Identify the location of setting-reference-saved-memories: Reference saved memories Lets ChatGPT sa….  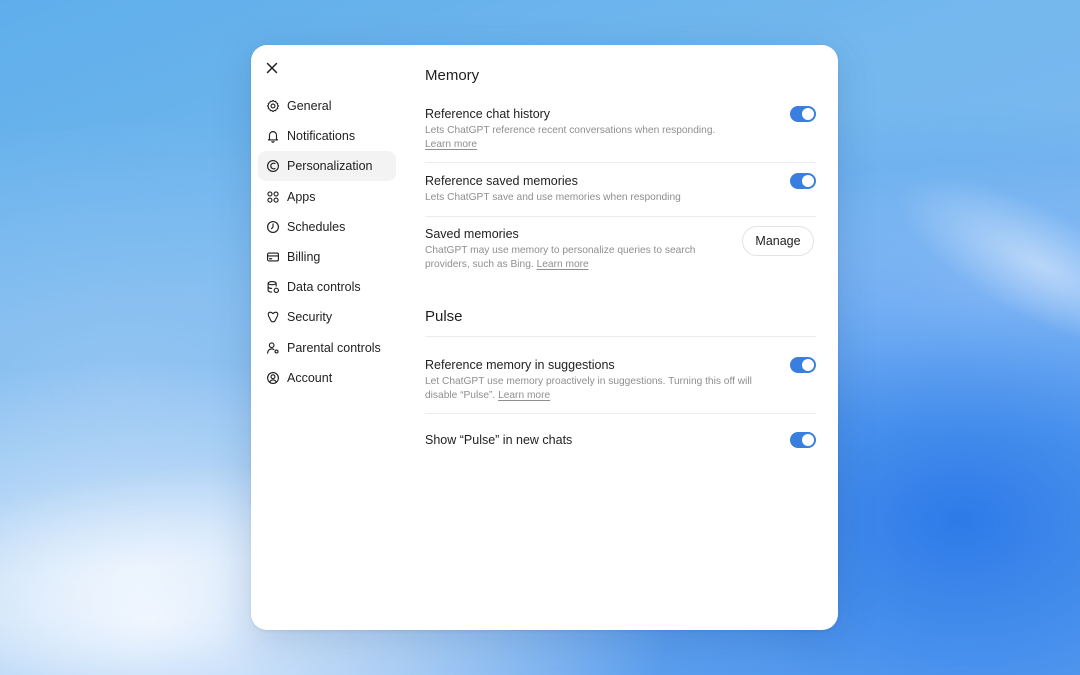
(620, 189).